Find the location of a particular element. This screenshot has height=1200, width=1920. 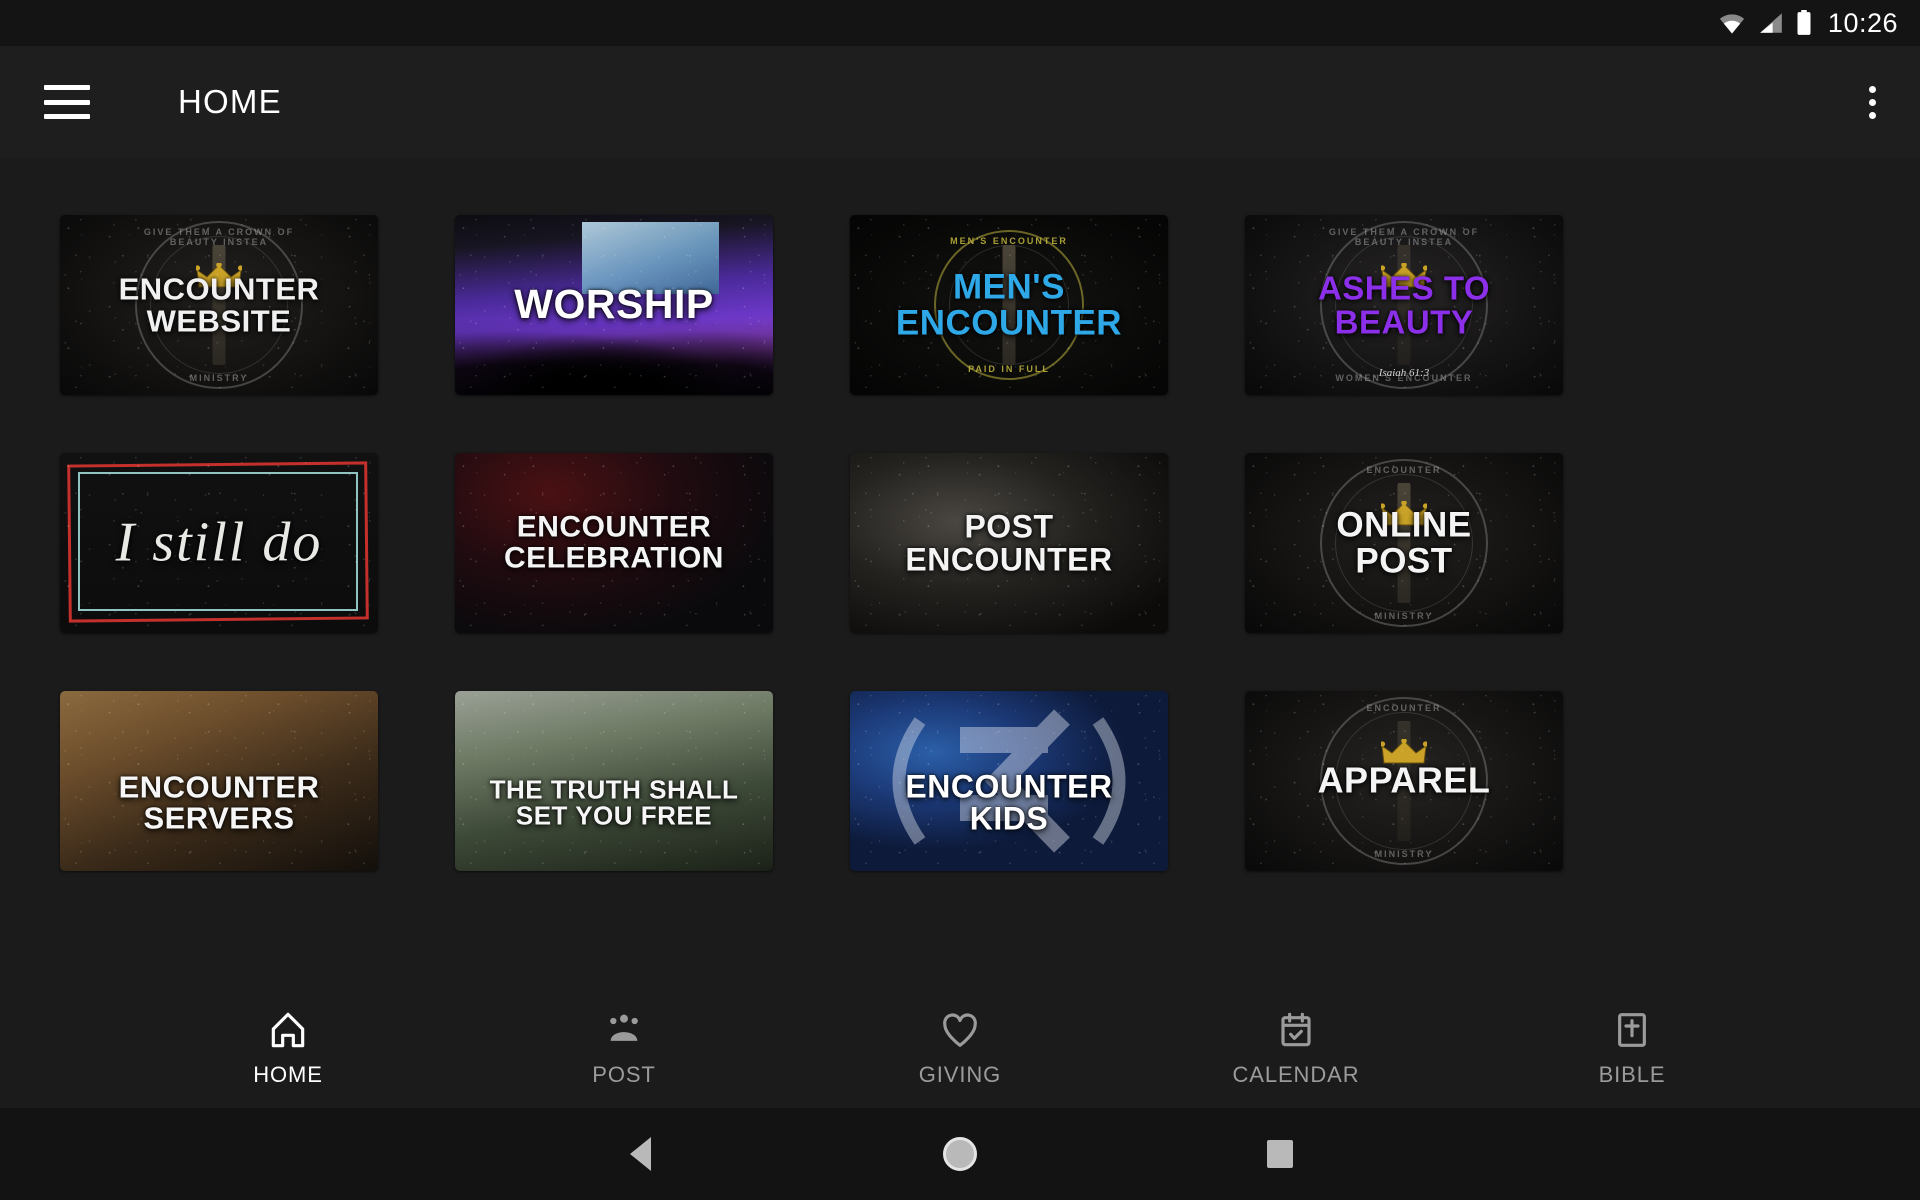

page-title: HOME is located at coordinates (230, 101).